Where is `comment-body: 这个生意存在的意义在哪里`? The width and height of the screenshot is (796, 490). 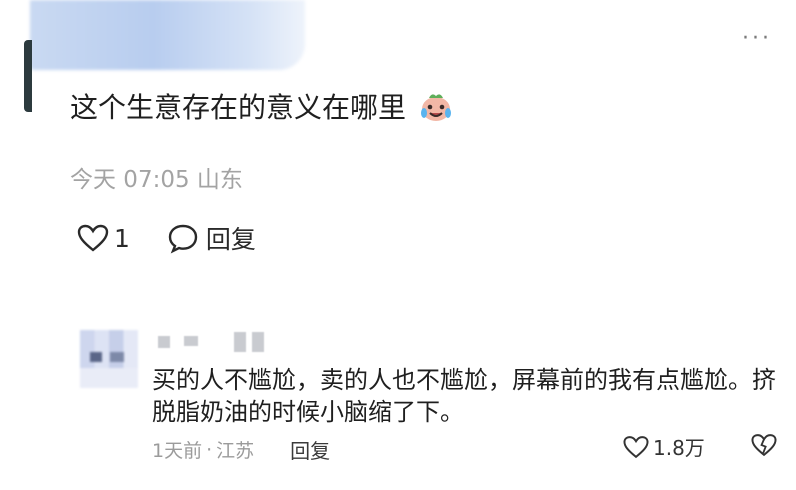
comment-body: 这个生意存在的意义在哪里 is located at coordinates (238, 107).